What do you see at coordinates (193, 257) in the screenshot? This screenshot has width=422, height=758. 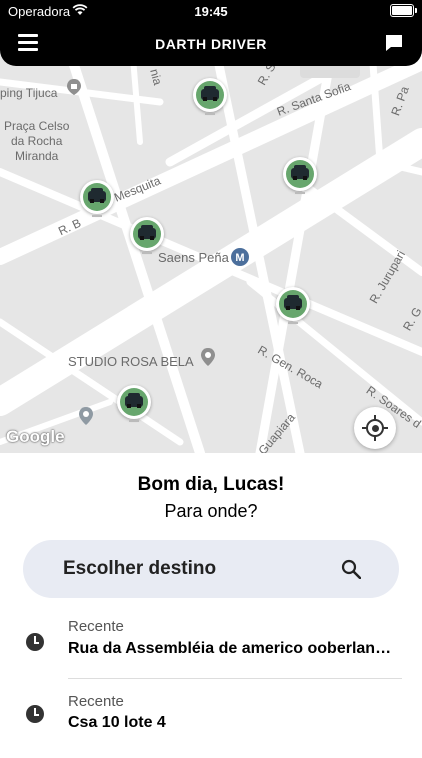 I see `map-label-saens-pena: Saens Peña` at bounding box center [193, 257].